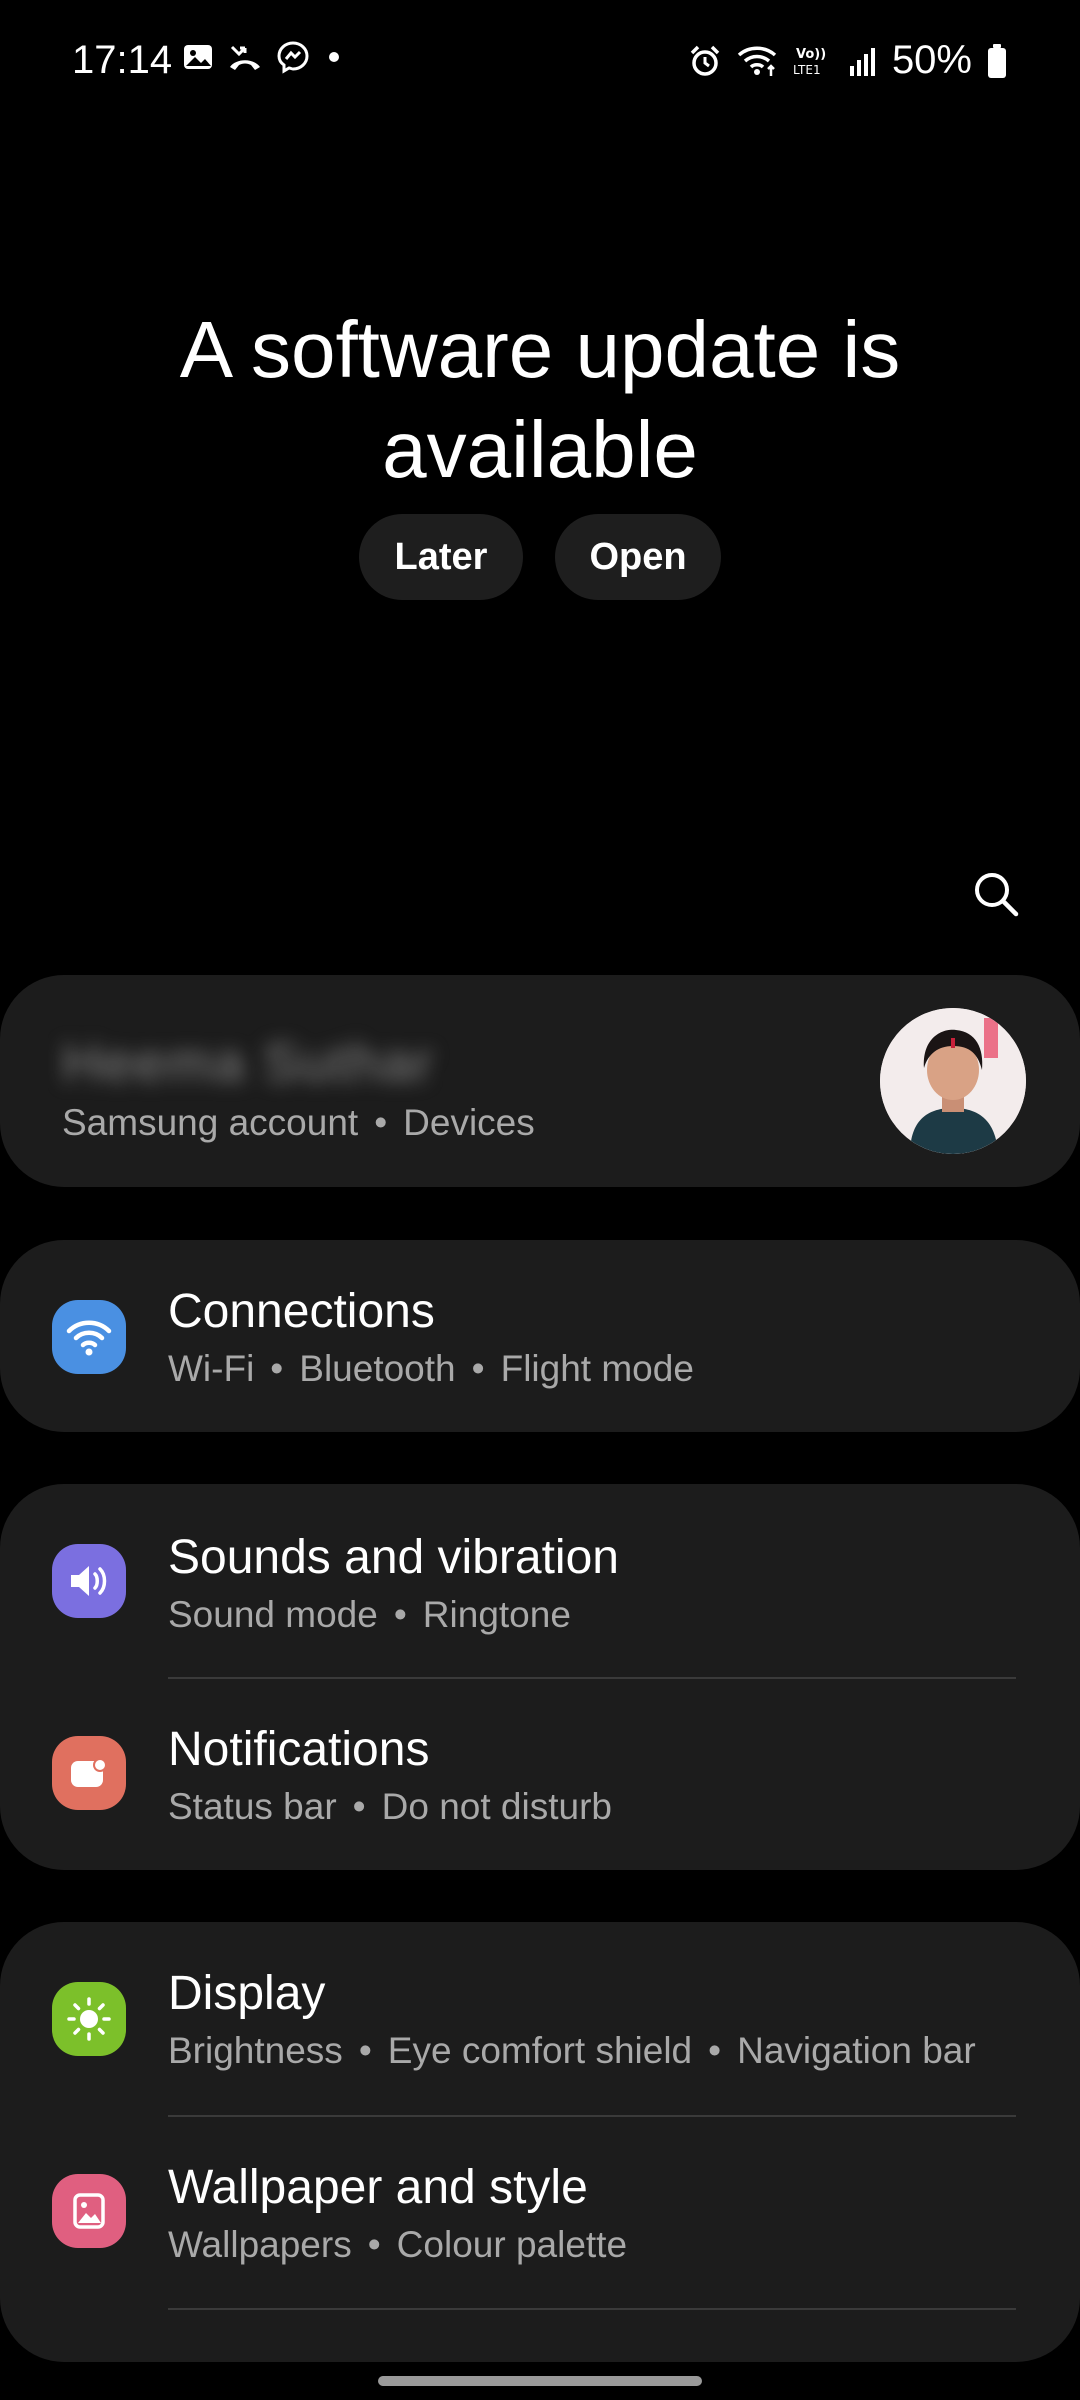 The image size is (1080, 2400). I want to click on home-indicator, so click(540, 2381).